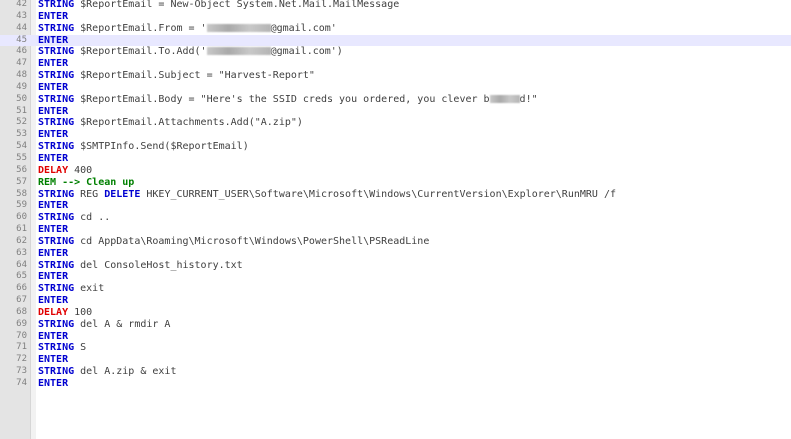 The height and width of the screenshot is (439, 791). I want to click on line-number: 44, so click(21, 27).